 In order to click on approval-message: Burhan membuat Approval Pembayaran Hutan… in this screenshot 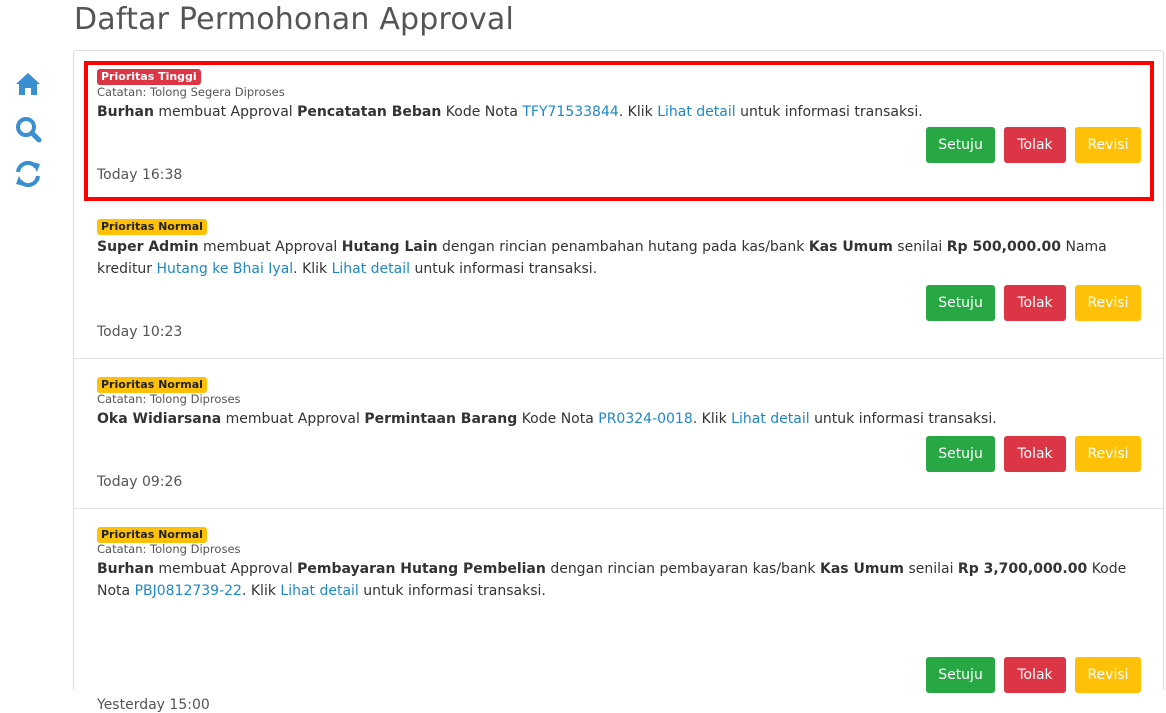, I will do `click(617, 580)`.